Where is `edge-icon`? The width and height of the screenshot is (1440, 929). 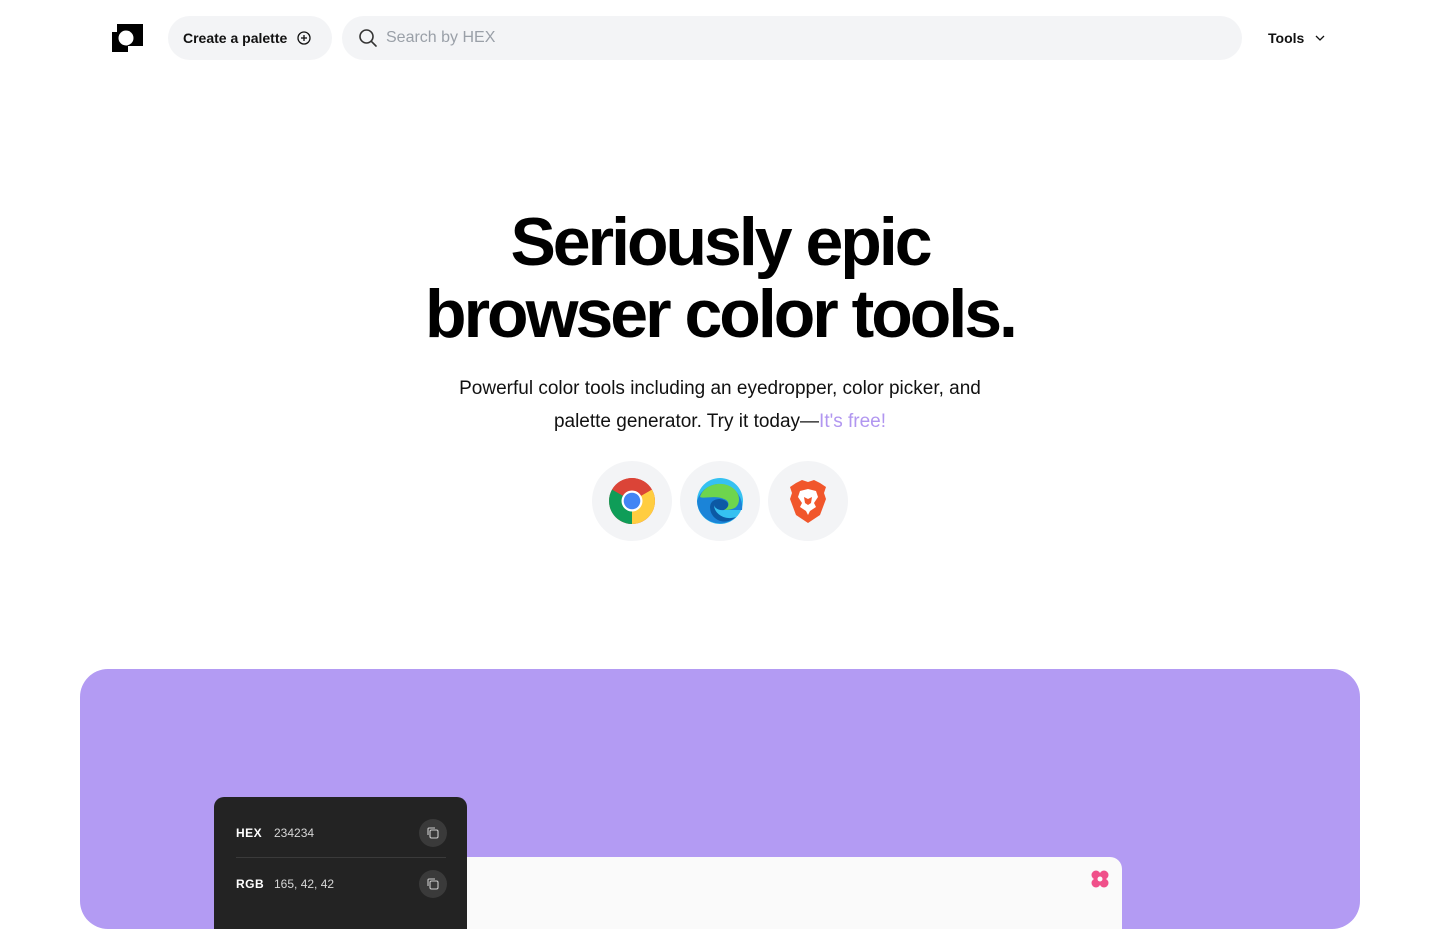 edge-icon is located at coordinates (720, 501).